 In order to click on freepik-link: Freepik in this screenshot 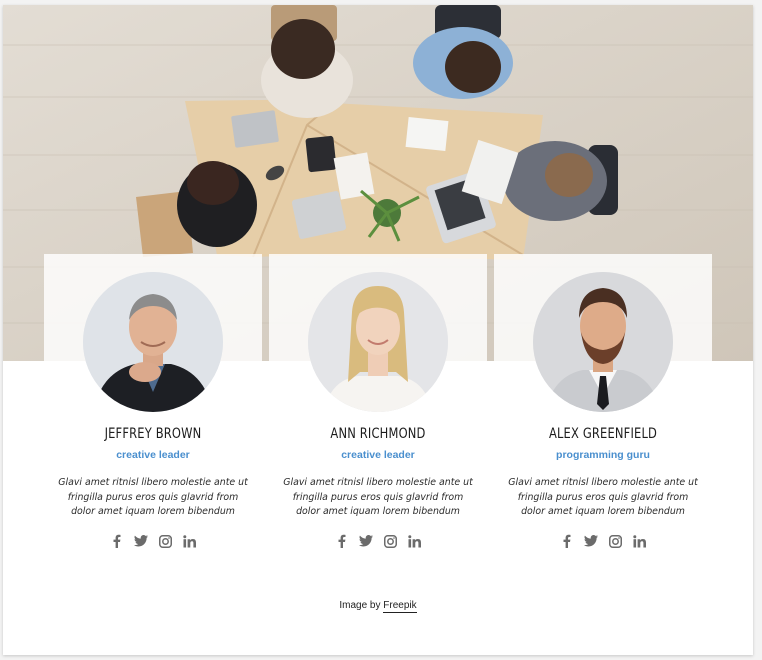, I will do `click(400, 606)`.